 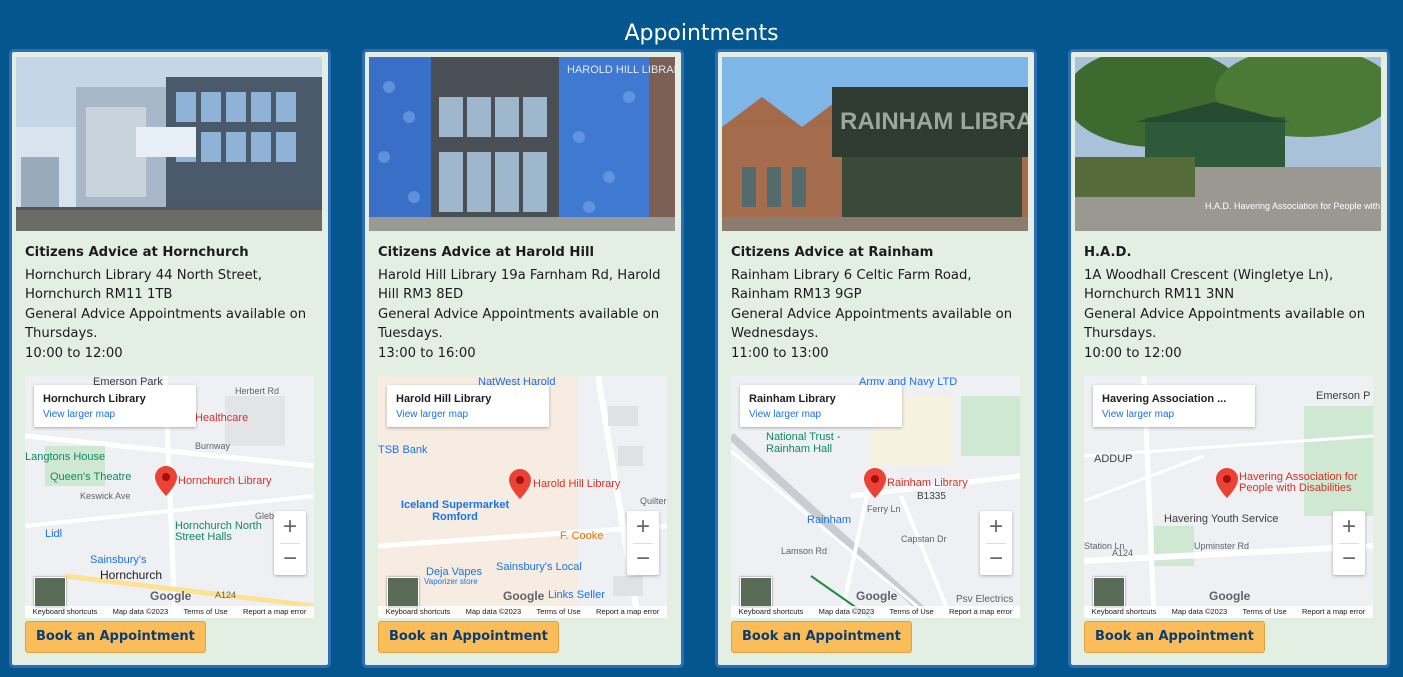 I want to click on map-label: Emerson P, so click(x=1343, y=396).